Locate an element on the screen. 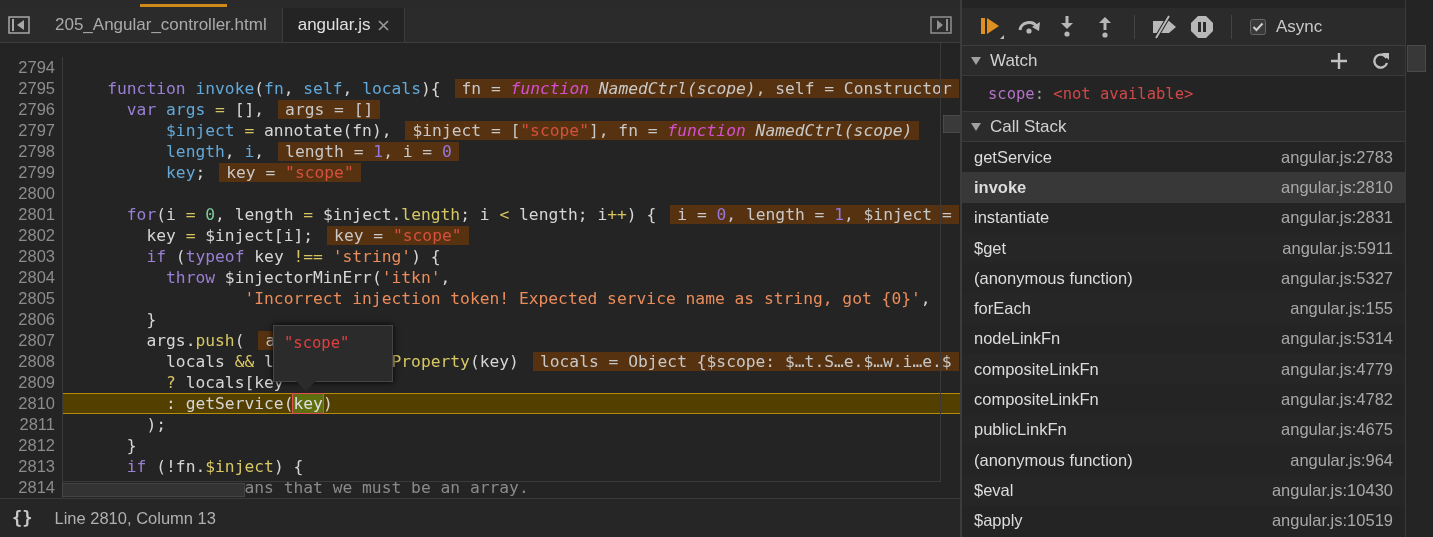  code-text: length, i, is located at coordinates (215, 151).